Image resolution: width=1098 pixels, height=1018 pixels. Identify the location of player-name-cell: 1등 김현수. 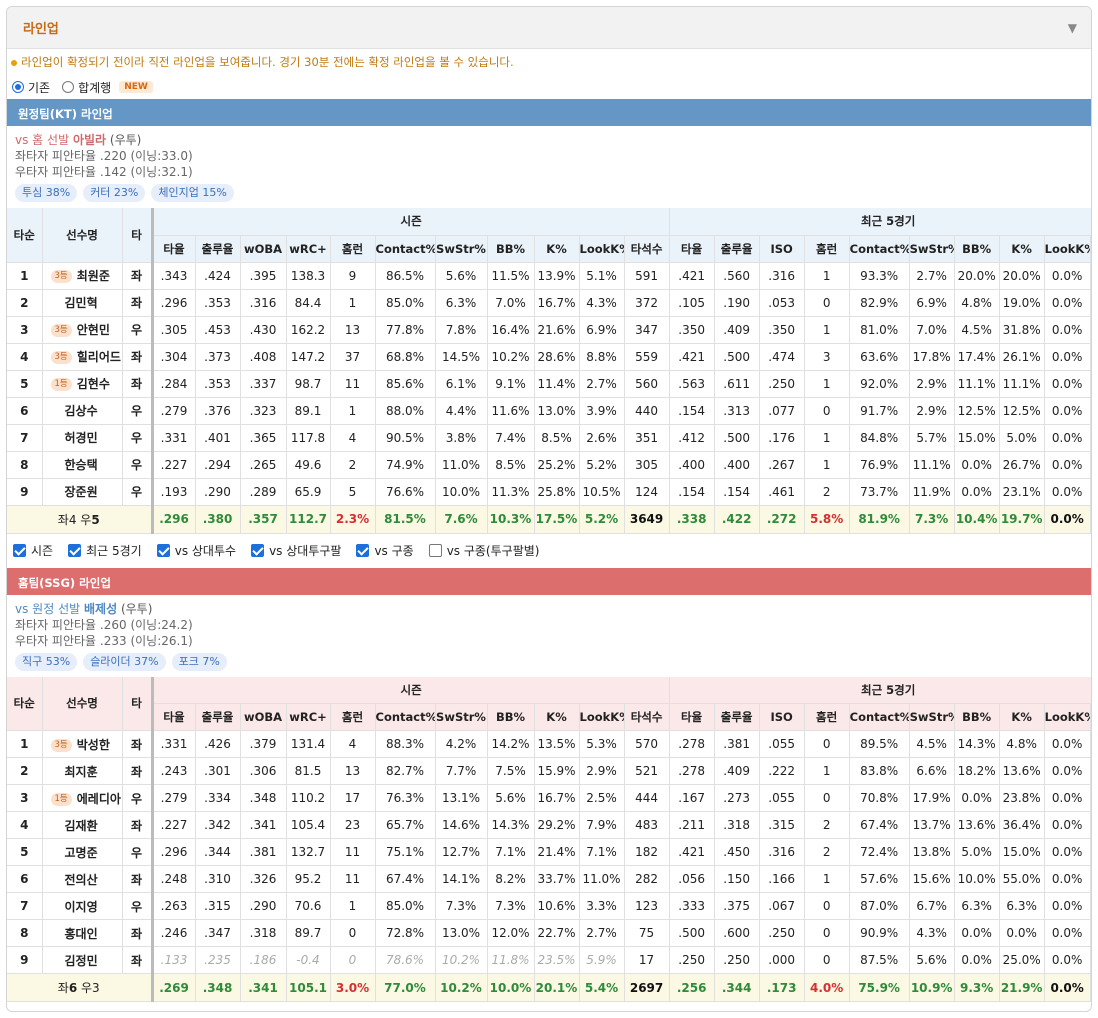
(82, 384).